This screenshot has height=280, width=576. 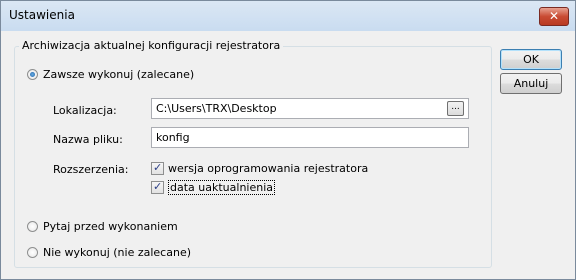 I want to click on radio-never: Nie wykonuj (nie zalecane), so click(x=109, y=252).